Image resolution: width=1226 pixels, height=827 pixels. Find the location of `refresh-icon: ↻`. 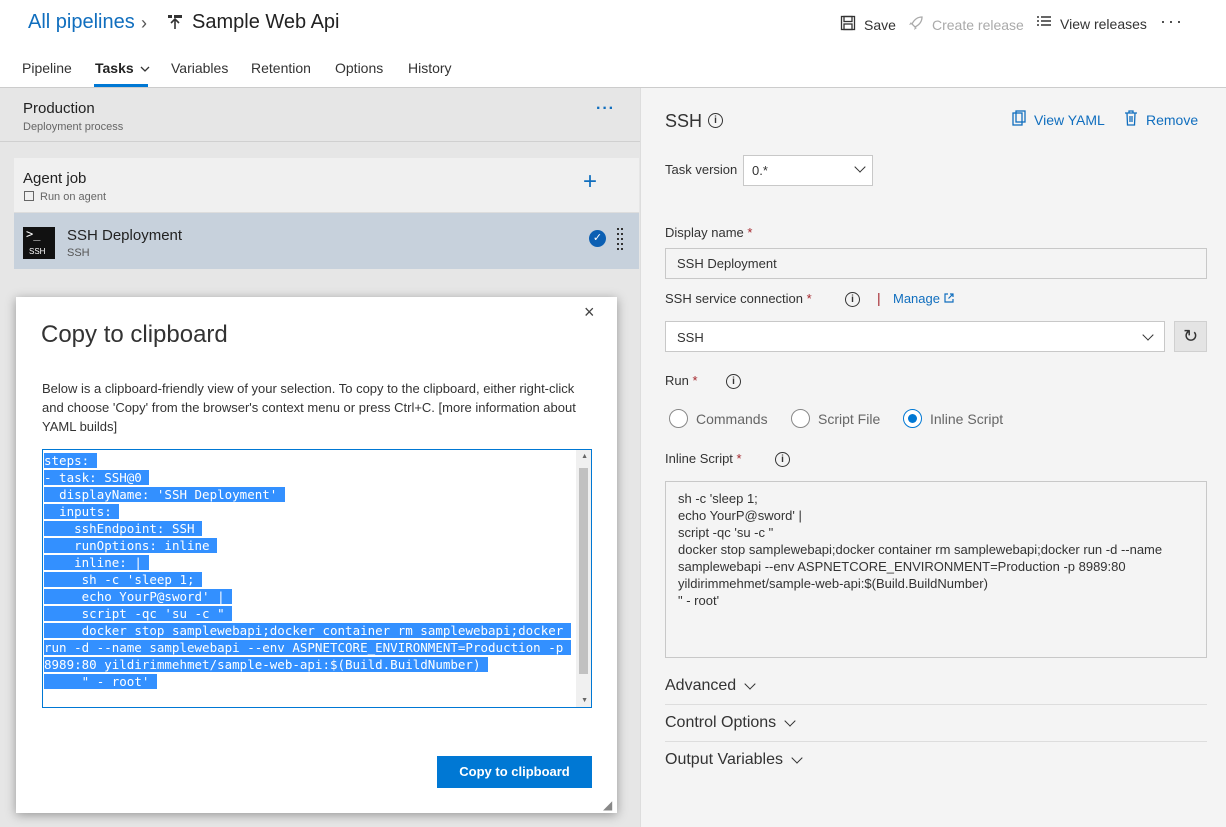

refresh-icon: ↻ is located at coordinates (1190, 336).